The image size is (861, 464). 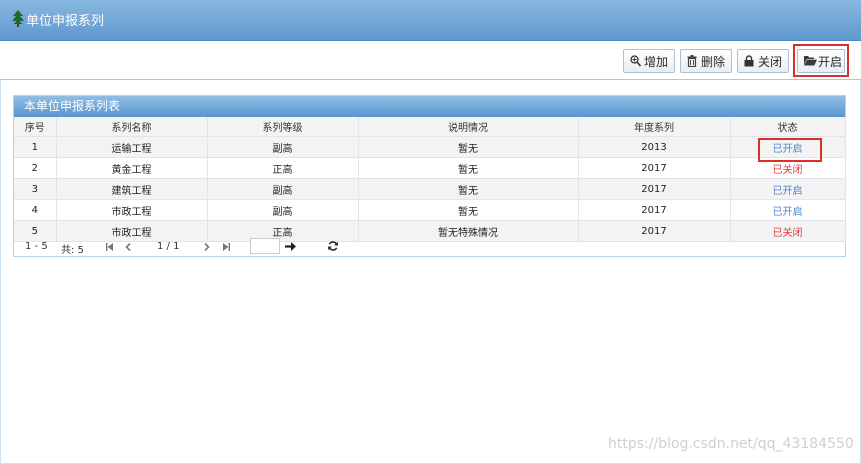 I want to click on next-page-icon, so click(x=207, y=247).